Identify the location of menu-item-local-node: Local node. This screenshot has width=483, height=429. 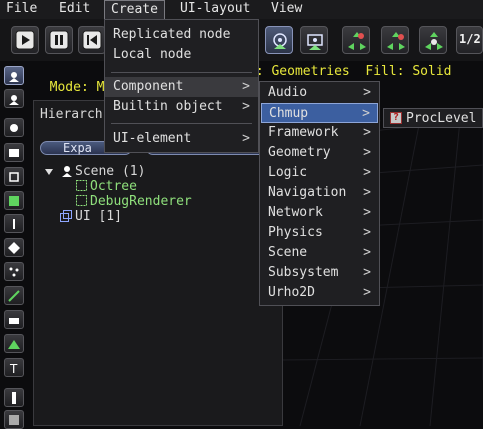
(181, 55).